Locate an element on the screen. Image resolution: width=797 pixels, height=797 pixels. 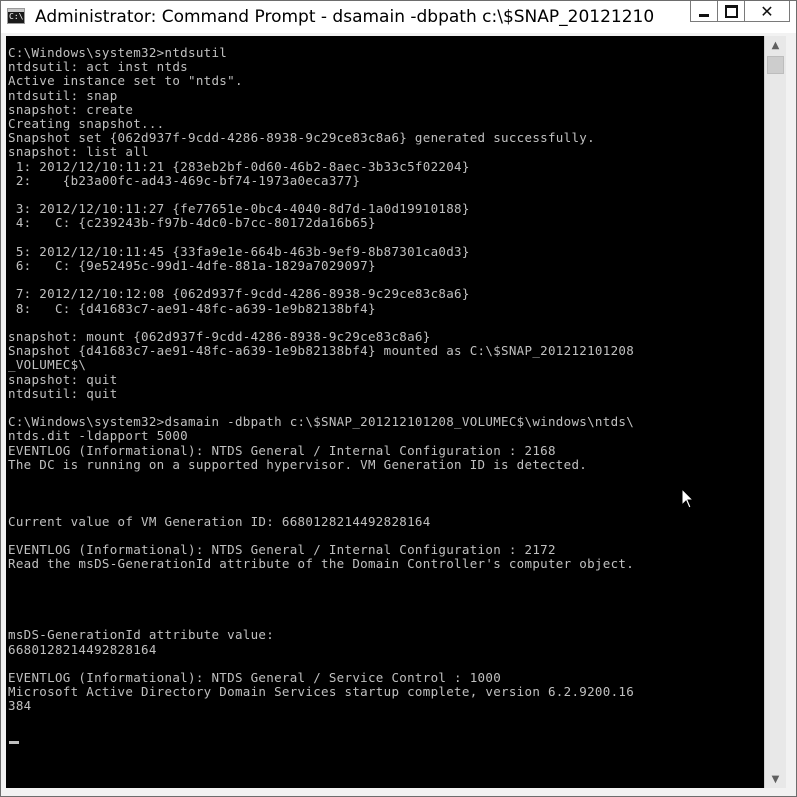
caption-buttons: ✕ is located at coordinates (740, 12).